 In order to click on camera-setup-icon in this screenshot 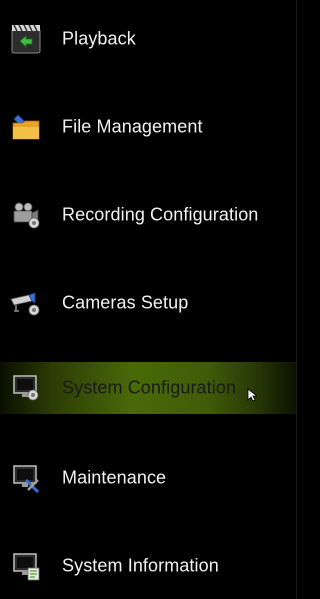, I will do `click(26, 303)`.